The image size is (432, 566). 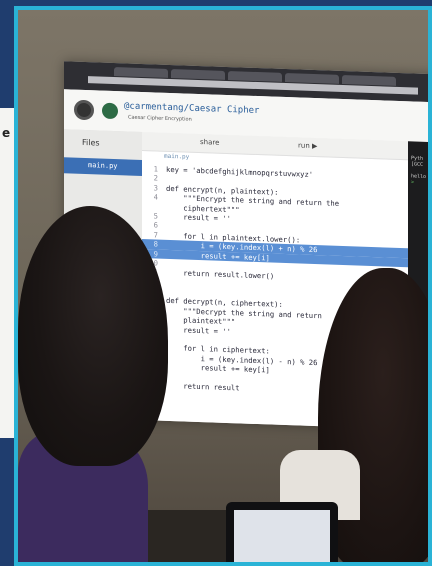 I want to click on run-button: run ▶, so click(x=308, y=146).